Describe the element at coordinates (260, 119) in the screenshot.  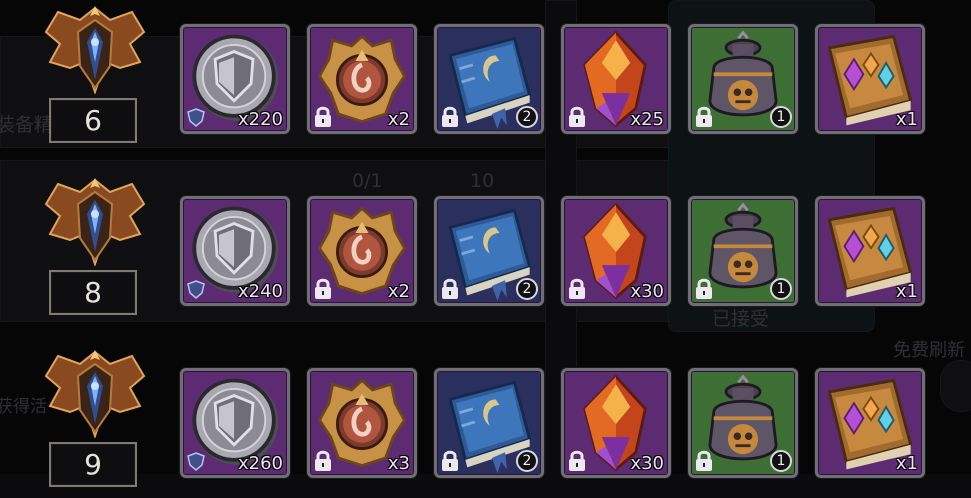
I see `item-quantity: x220` at that location.